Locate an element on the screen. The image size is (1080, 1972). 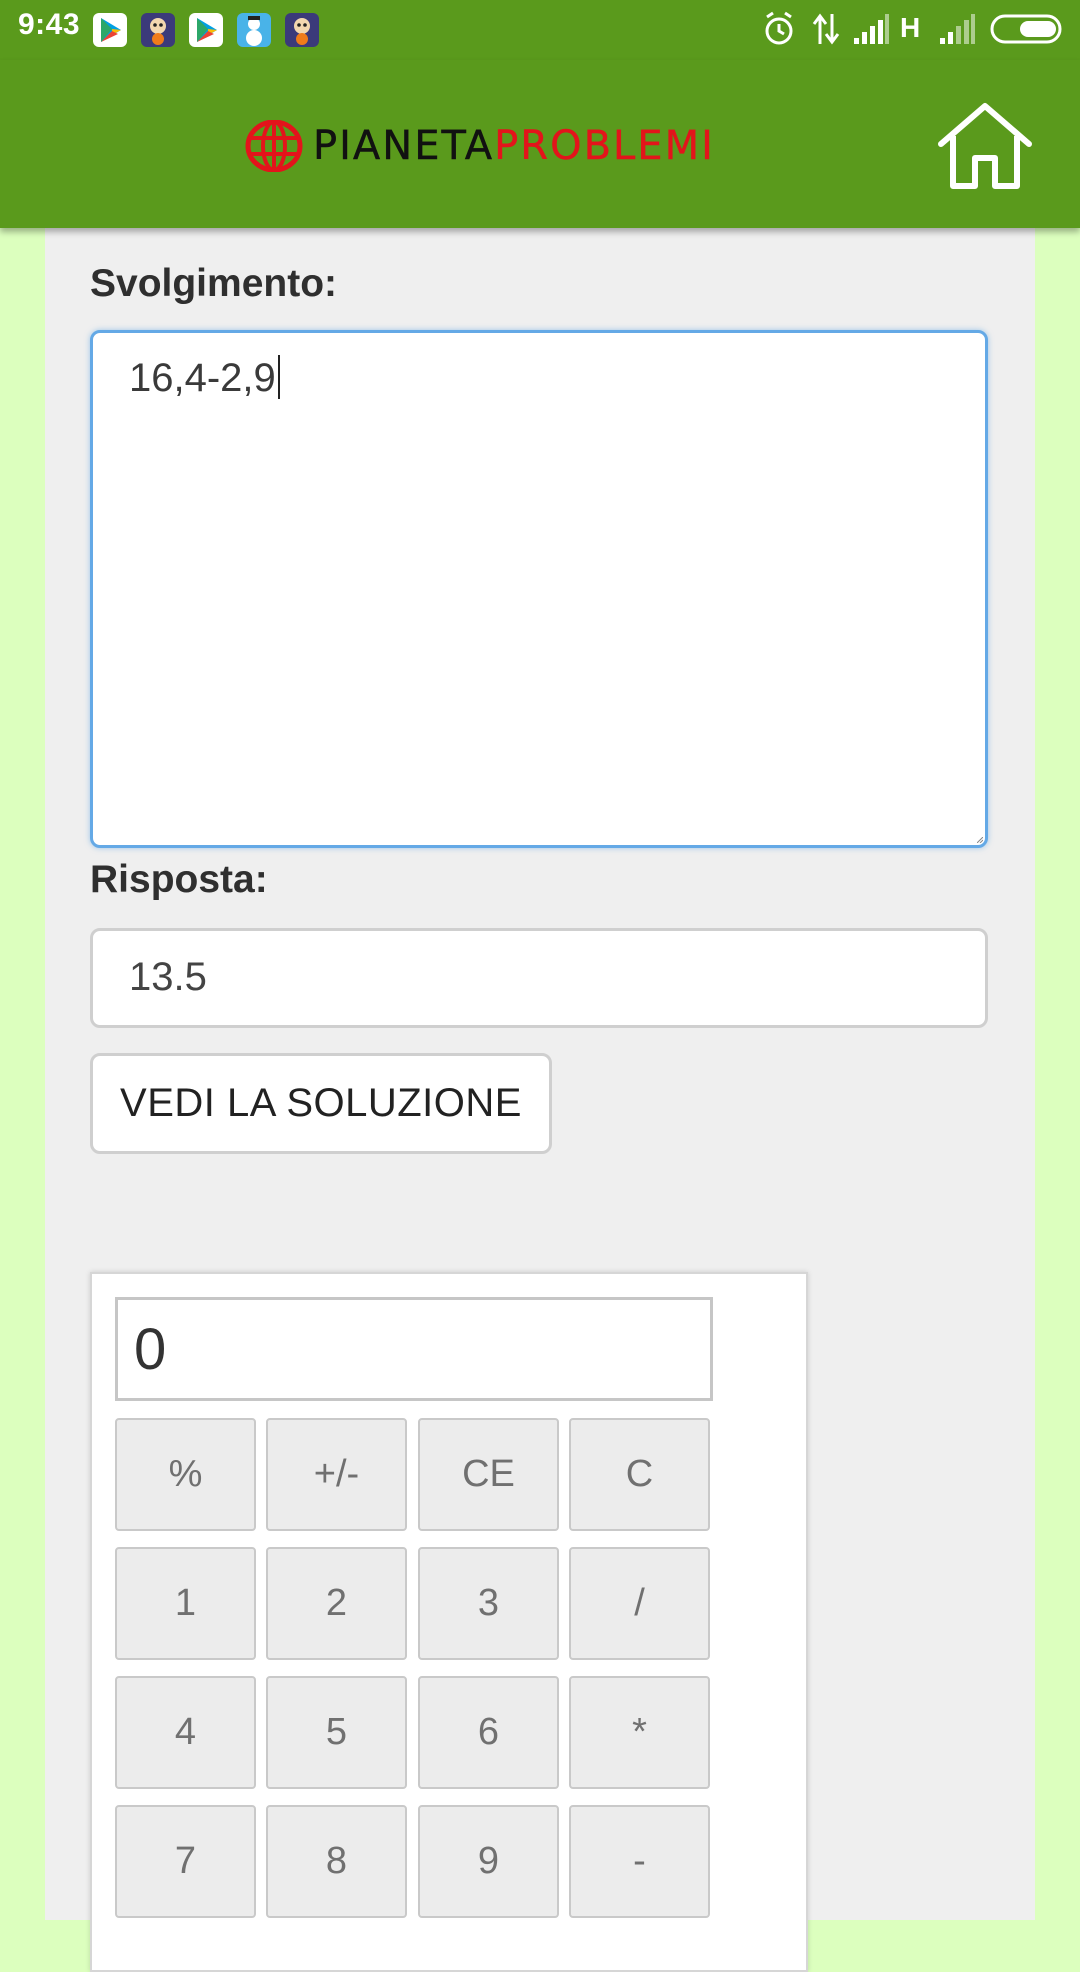
calc-key-divide: / is located at coordinates (639, 1603).